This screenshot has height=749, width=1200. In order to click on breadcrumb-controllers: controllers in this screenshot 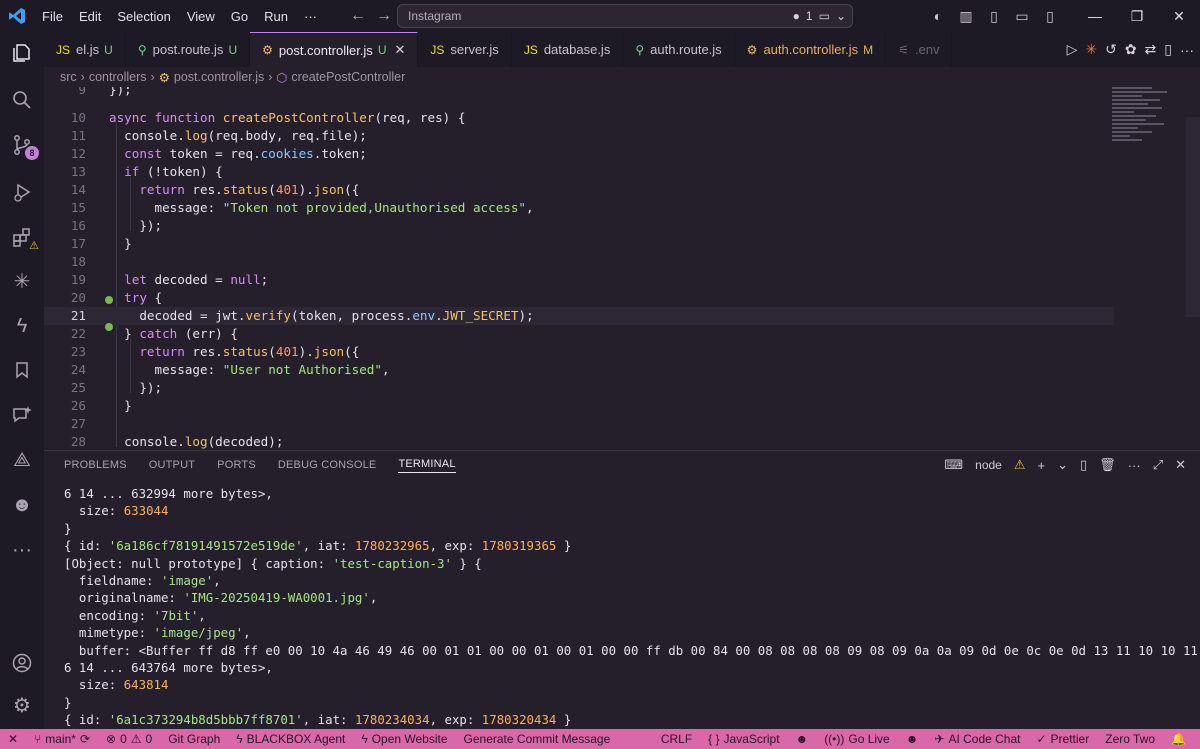, I will do `click(118, 77)`.